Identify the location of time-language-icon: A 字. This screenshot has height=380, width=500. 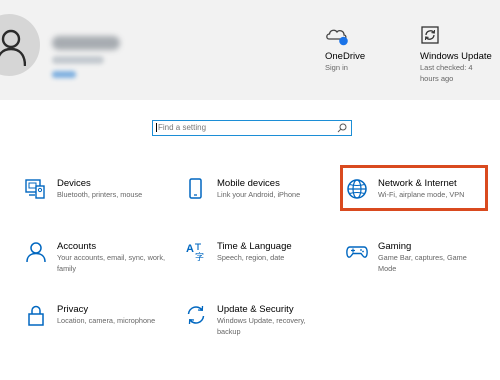
(195, 253).